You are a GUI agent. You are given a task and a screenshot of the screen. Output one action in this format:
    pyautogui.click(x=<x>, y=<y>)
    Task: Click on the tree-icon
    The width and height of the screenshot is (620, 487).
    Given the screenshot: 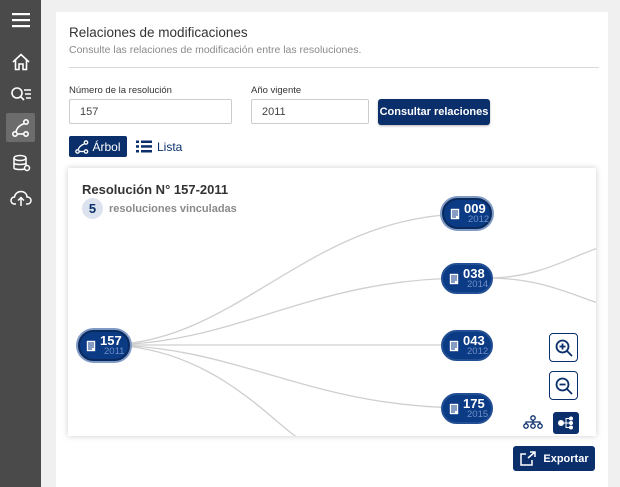 What is the action you would take?
    pyautogui.click(x=82, y=146)
    